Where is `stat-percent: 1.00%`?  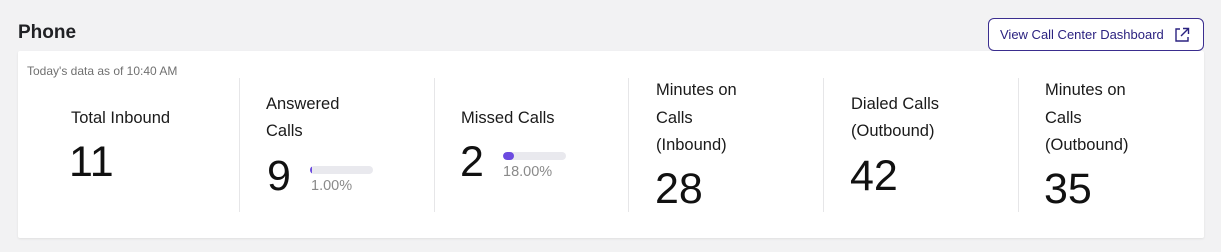 stat-percent: 1.00% is located at coordinates (332, 186).